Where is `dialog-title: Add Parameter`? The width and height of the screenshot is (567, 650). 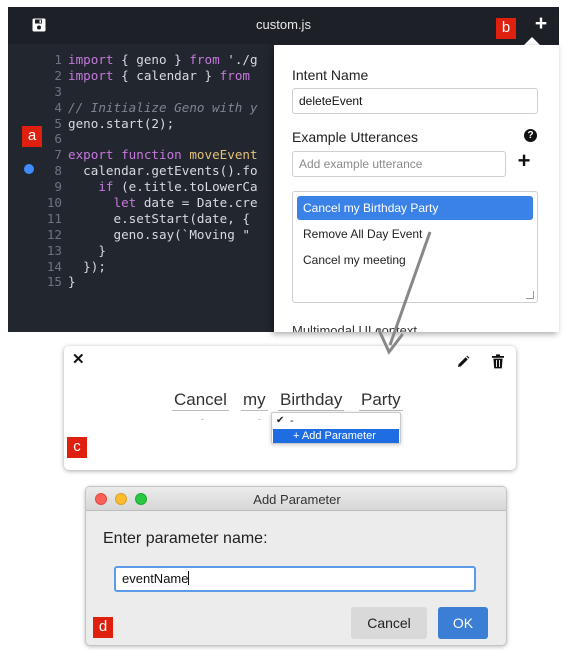
dialog-title: Add Parameter is located at coordinates (297, 499).